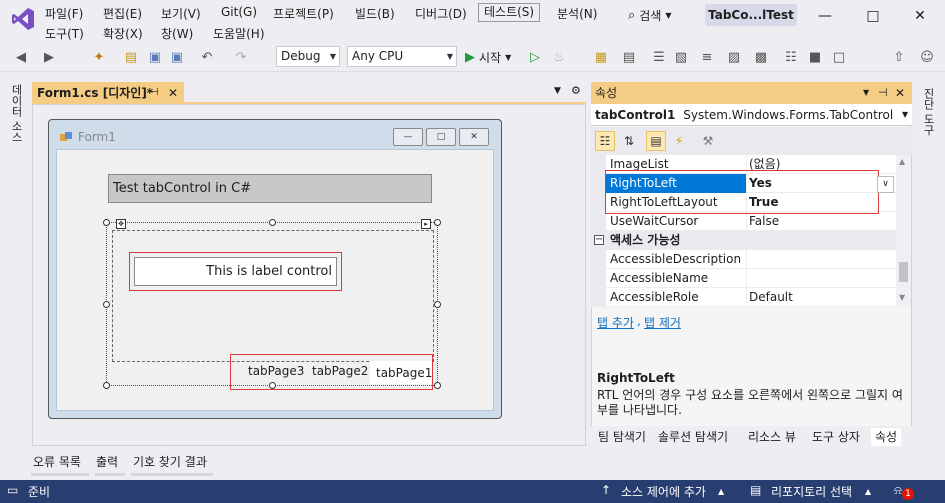 The image size is (945, 503). I want to click on solution-explorer-icon: ▦, so click(601, 57).